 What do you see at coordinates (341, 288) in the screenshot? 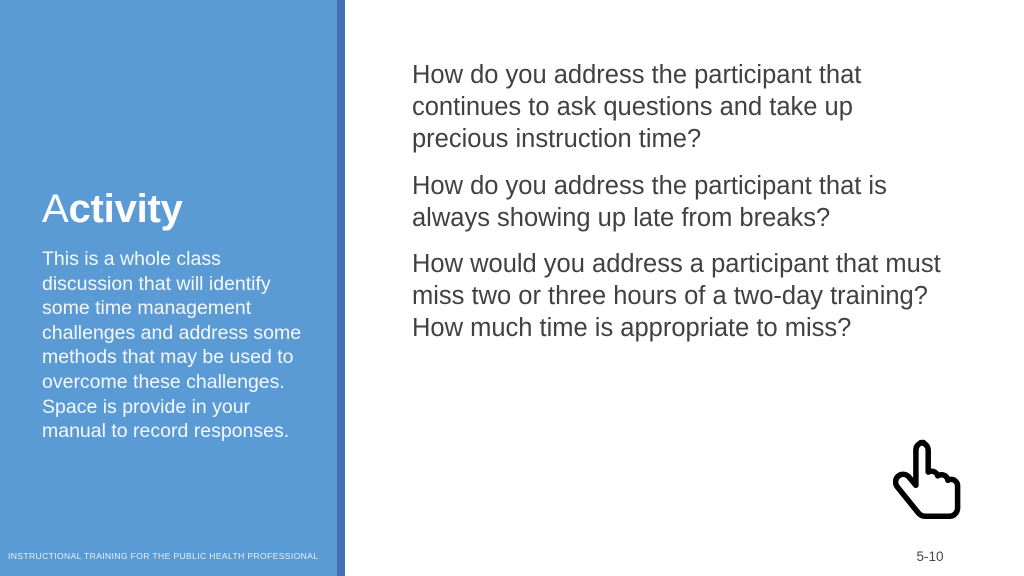
I see `left-panel-accent-stripe` at bounding box center [341, 288].